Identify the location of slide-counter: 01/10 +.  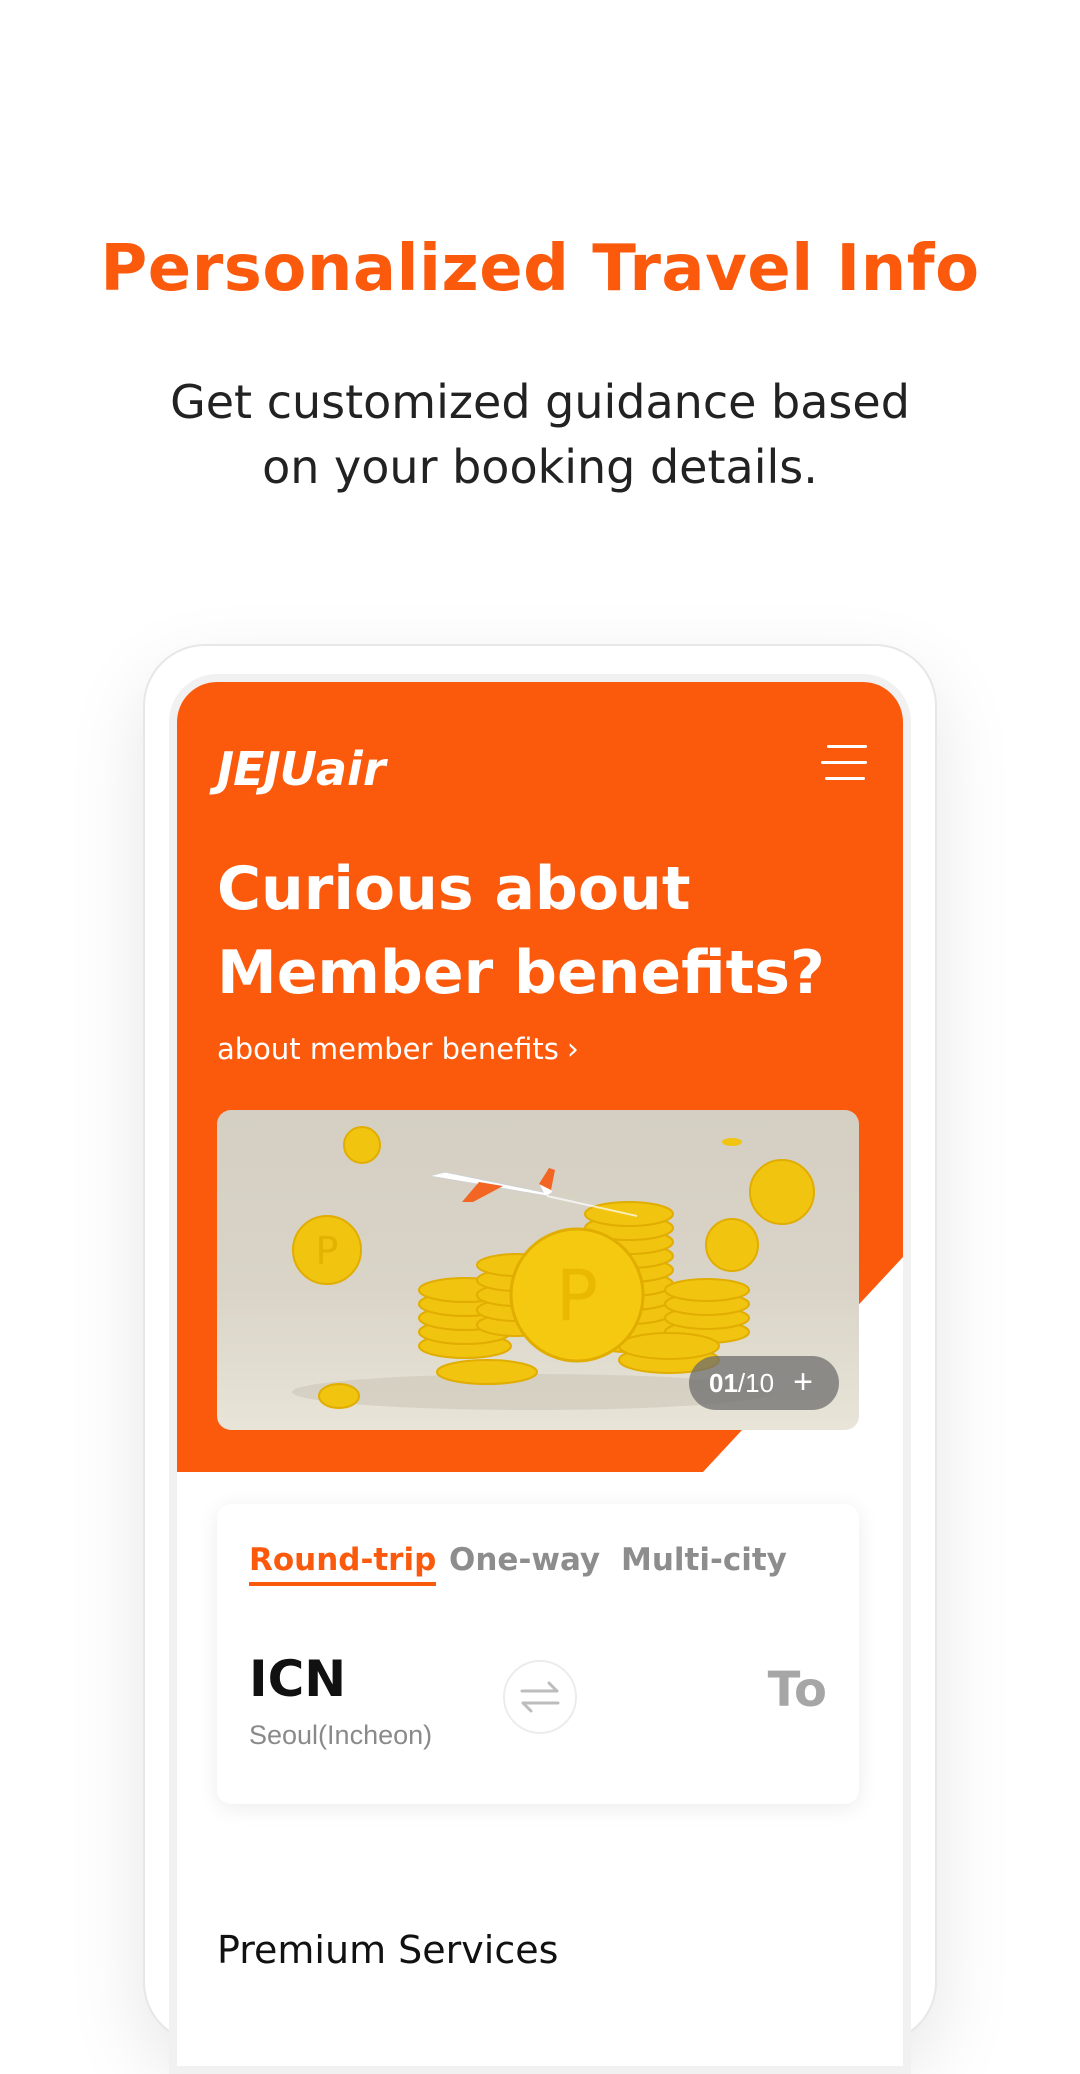
(764, 1383).